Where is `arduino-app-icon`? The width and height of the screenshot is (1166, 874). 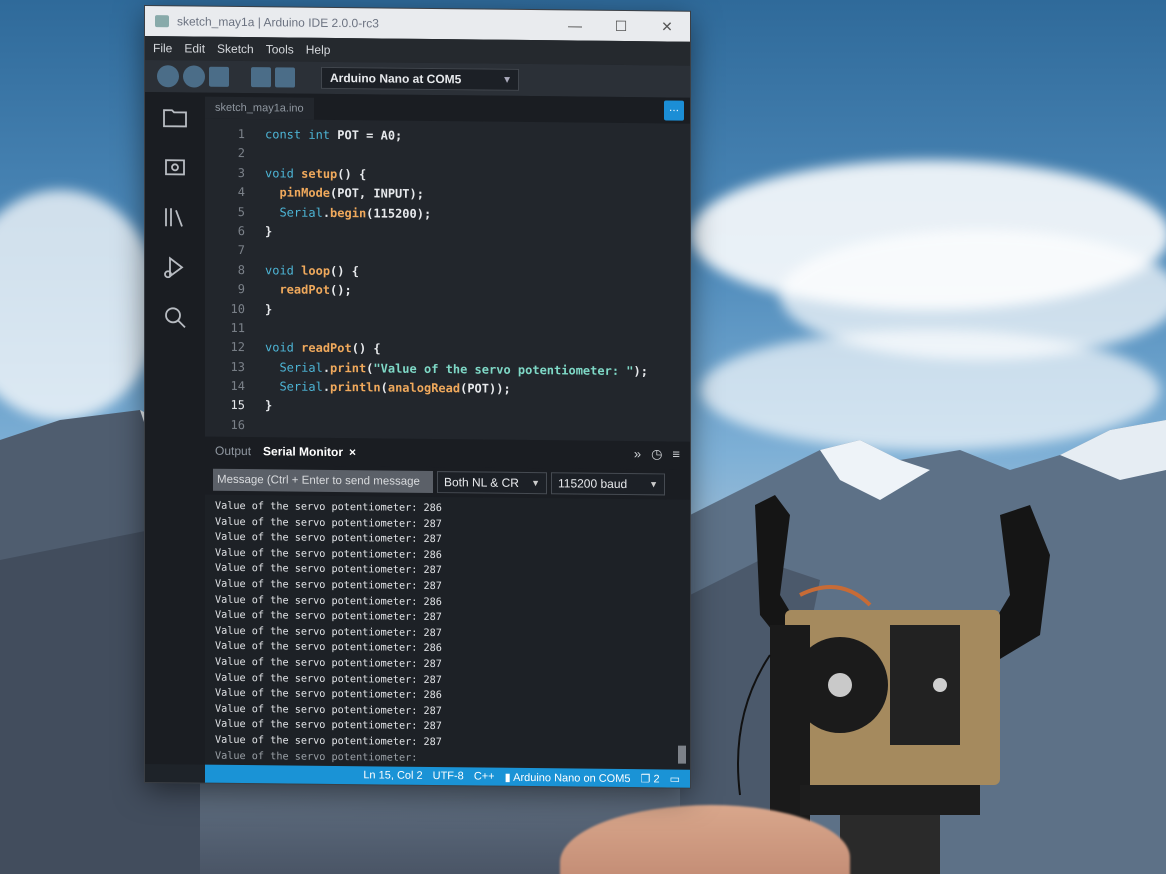 arduino-app-icon is located at coordinates (162, 21).